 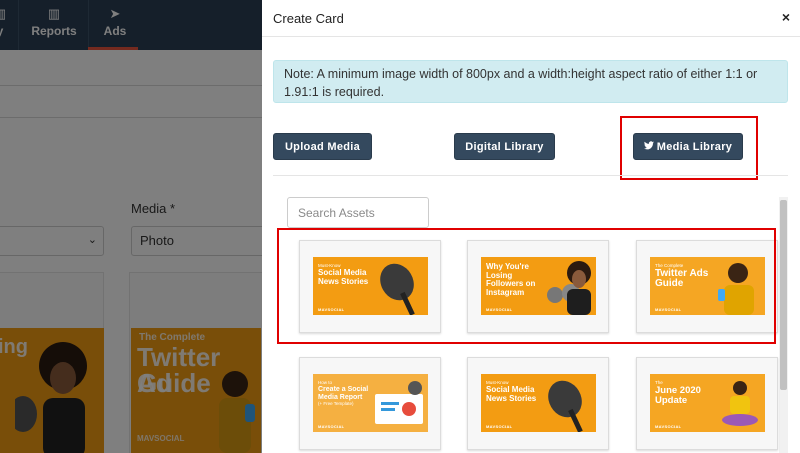 I want to click on asset-thumbnail: The Complete Twitter Ads Guide MAVSOCIAL, so click(x=707, y=286).